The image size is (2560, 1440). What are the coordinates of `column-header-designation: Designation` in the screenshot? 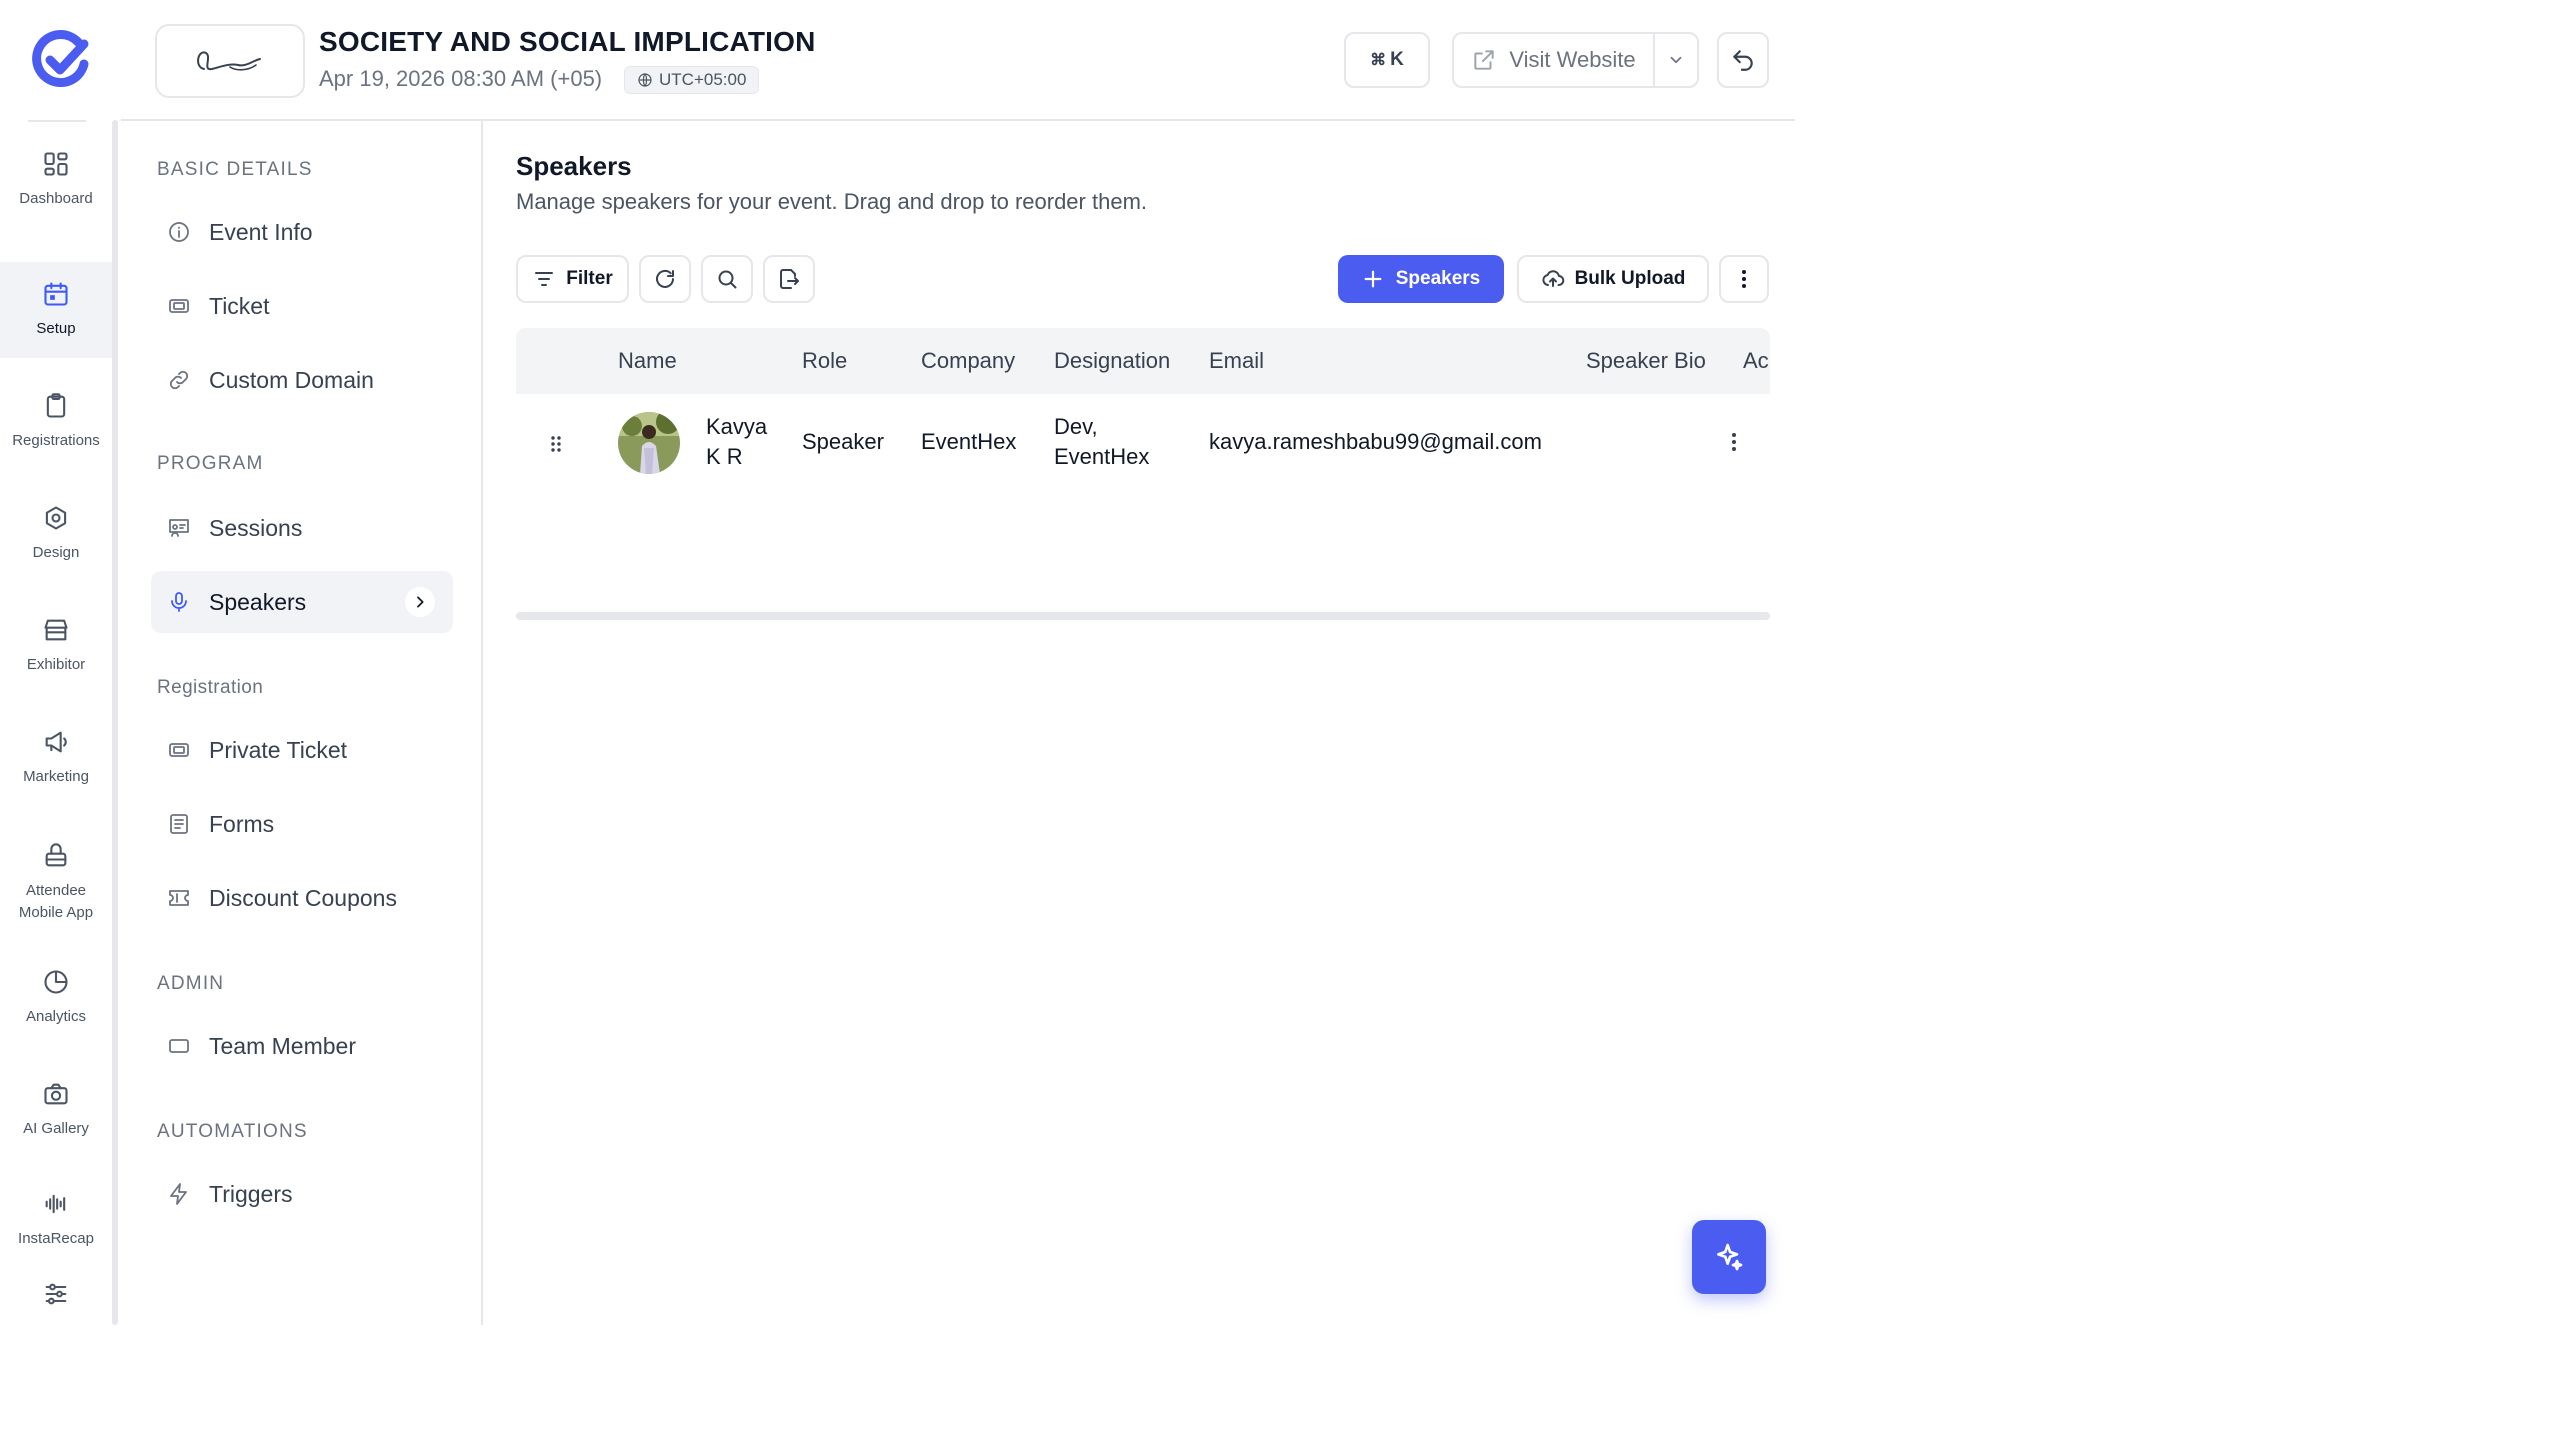 It's located at (1112, 361).